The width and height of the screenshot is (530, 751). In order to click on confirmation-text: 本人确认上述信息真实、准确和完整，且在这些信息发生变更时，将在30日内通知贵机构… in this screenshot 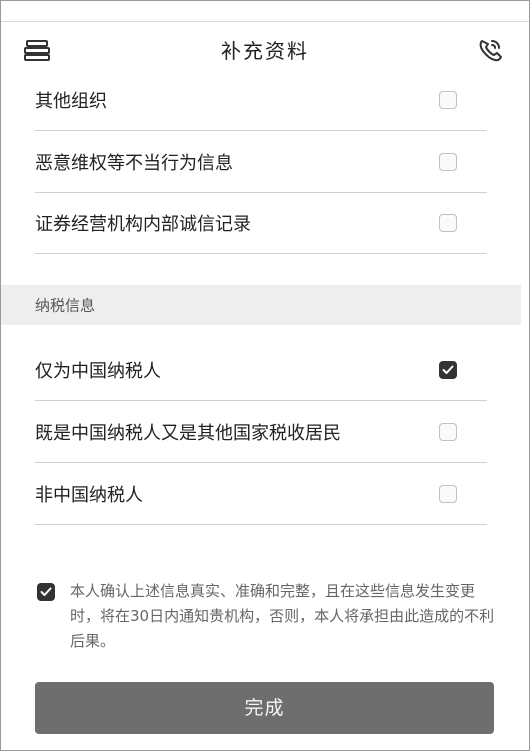, I will do `click(282, 616)`.